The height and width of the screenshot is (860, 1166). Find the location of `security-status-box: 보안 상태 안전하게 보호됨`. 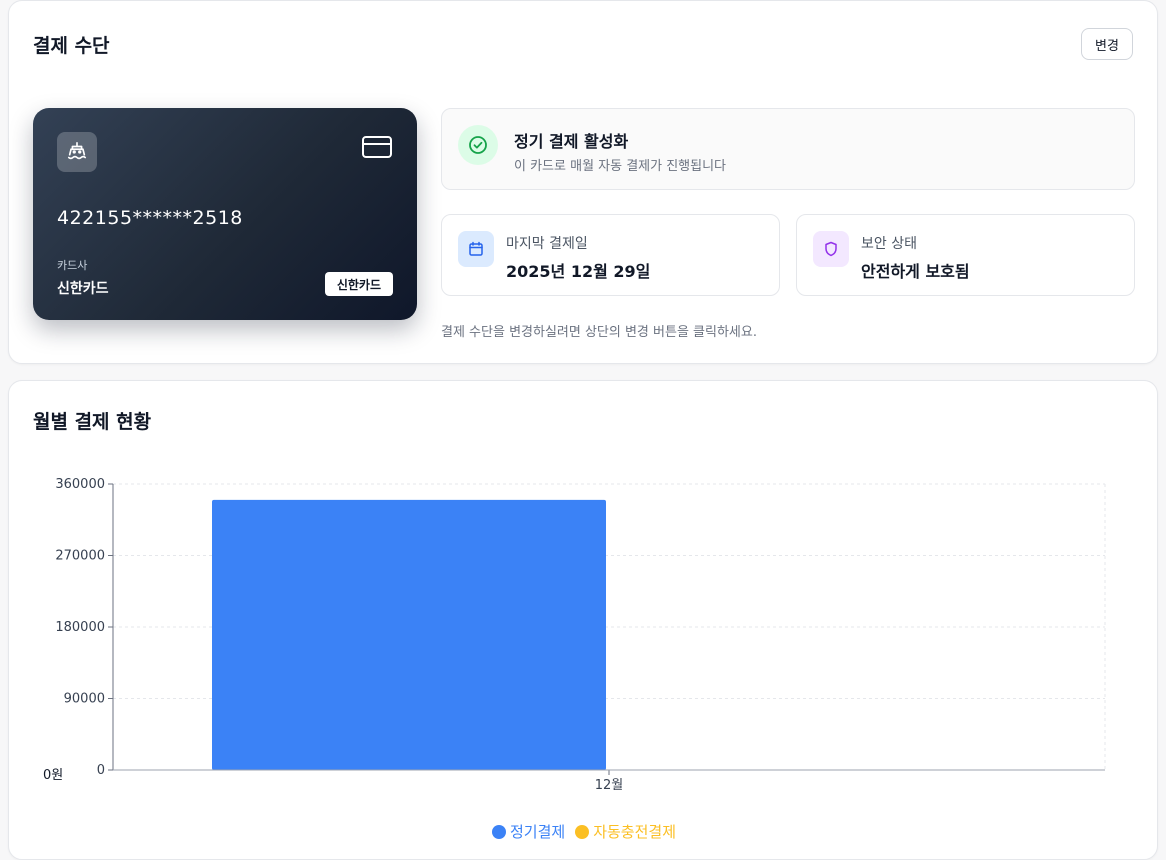

security-status-box: 보안 상태 안전하게 보호됨 is located at coordinates (965, 255).